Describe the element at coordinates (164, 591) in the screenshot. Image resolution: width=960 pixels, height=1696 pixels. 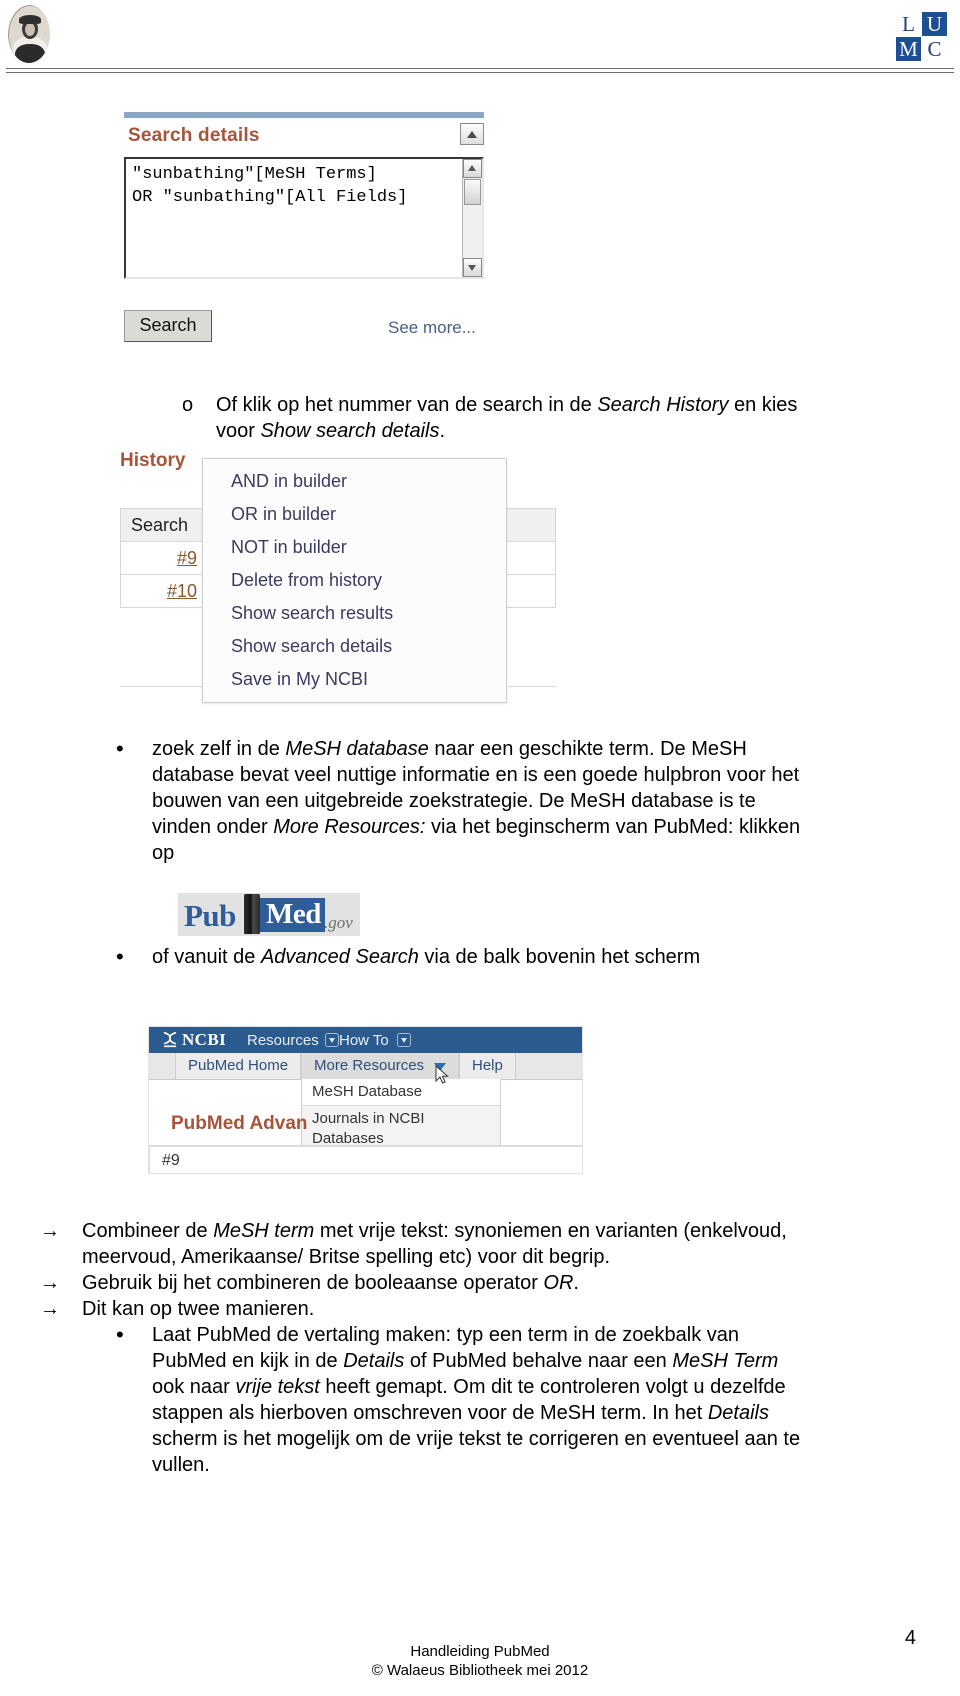
I see `history-row-number: #10` at that location.